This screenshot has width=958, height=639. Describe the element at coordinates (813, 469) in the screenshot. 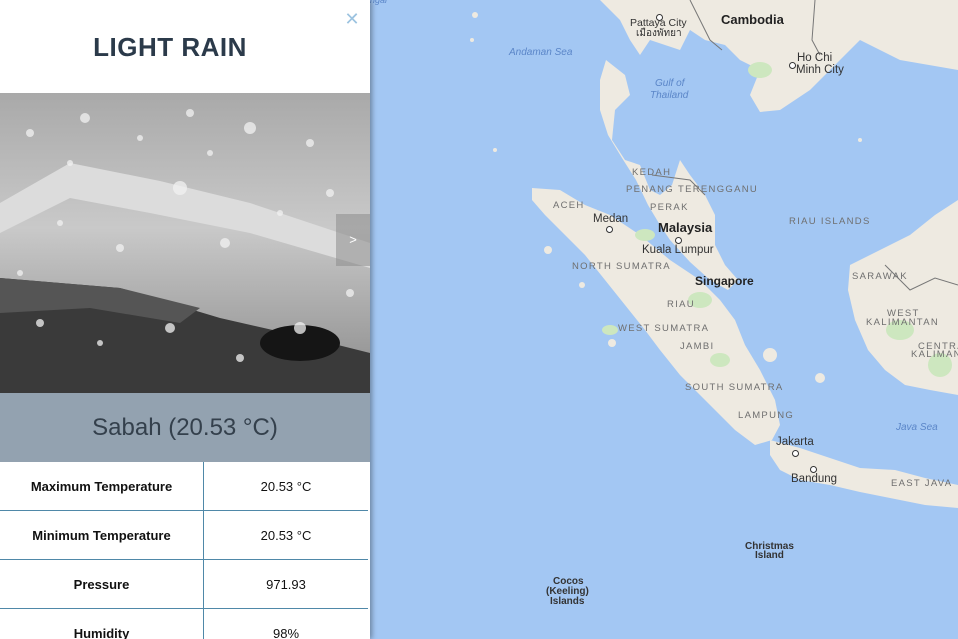

I see `city-marker-bandung` at that location.